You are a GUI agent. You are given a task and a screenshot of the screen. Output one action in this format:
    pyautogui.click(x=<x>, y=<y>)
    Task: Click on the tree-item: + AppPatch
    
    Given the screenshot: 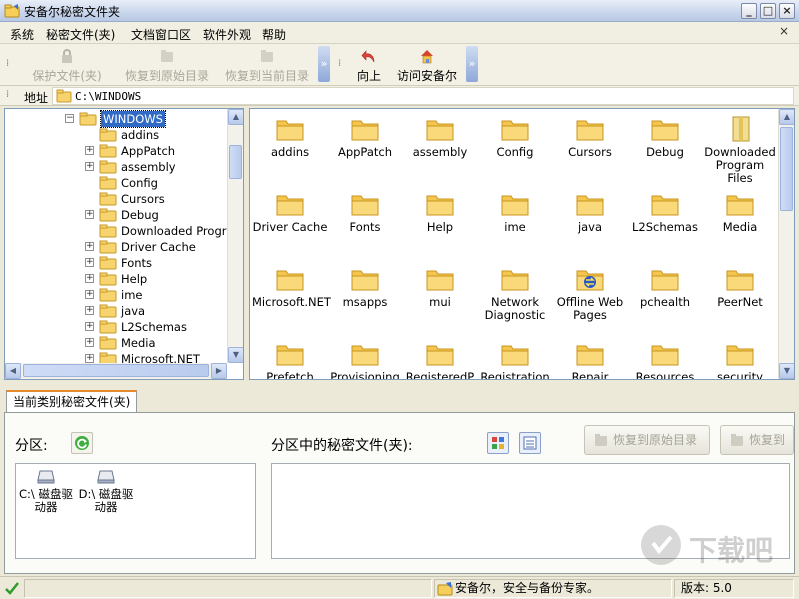 What is the action you would take?
    pyautogui.click(x=116, y=151)
    